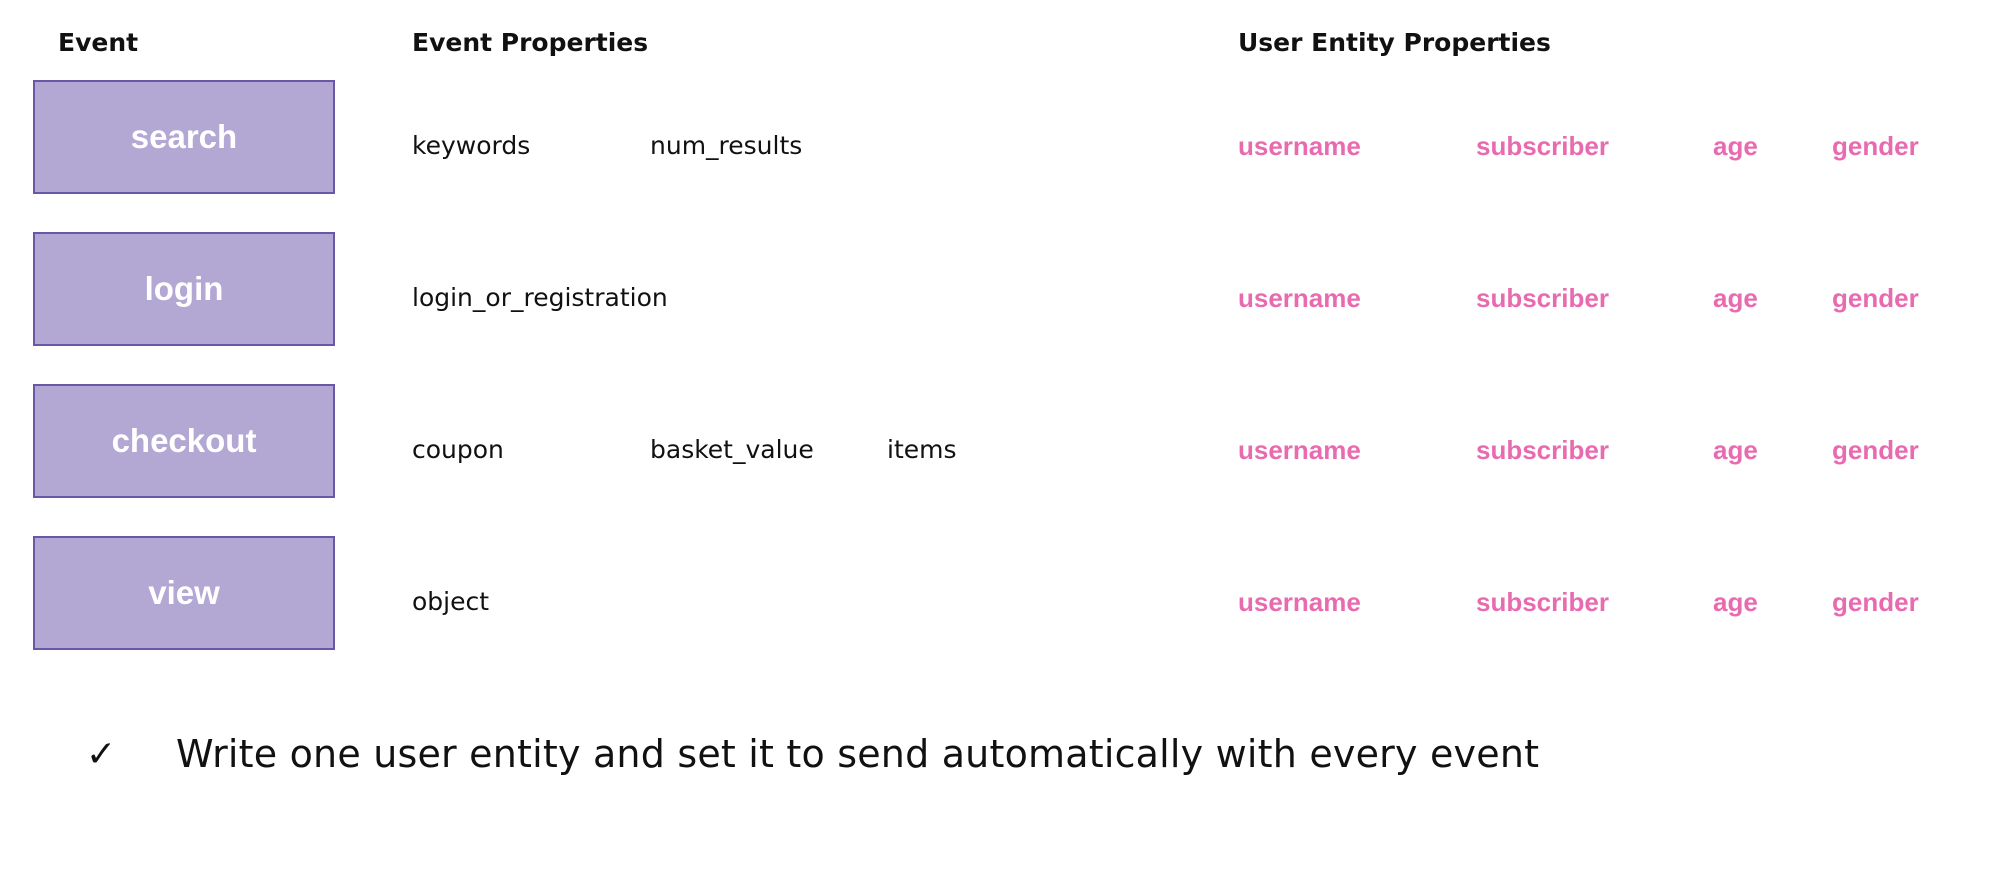 Image resolution: width=1999 pixels, height=875 pixels. What do you see at coordinates (540, 297) in the screenshot?
I see `event-property: login_or_registration` at bounding box center [540, 297].